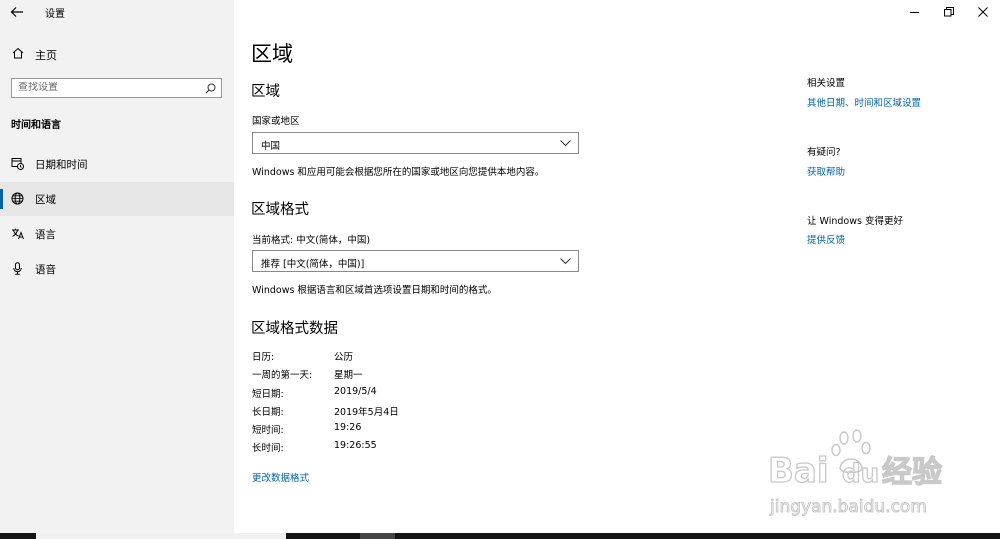 Image resolution: width=1000 pixels, height=539 pixels. I want to click on minimize-button, so click(915, 12).